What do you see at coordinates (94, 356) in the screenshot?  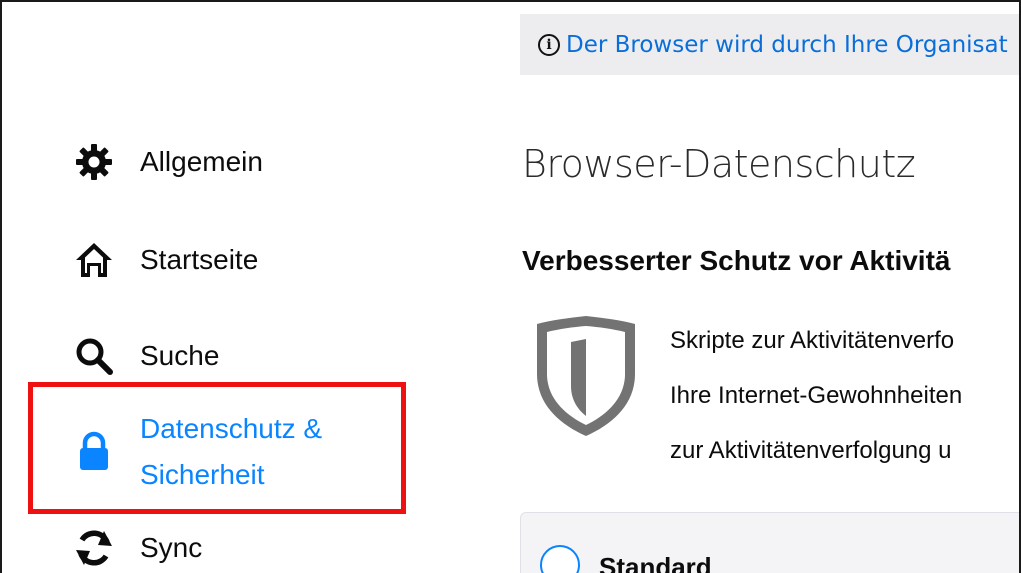 I see `search-icon` at bounding box center [94, 356].